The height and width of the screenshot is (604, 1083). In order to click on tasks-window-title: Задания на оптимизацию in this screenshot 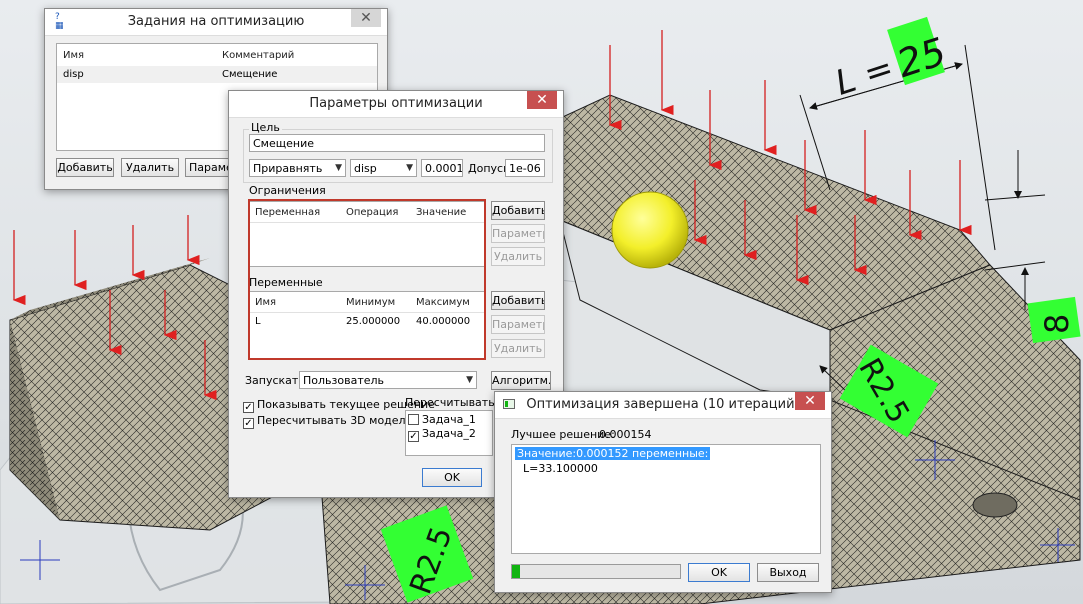, I will do `click(216, 21)`.